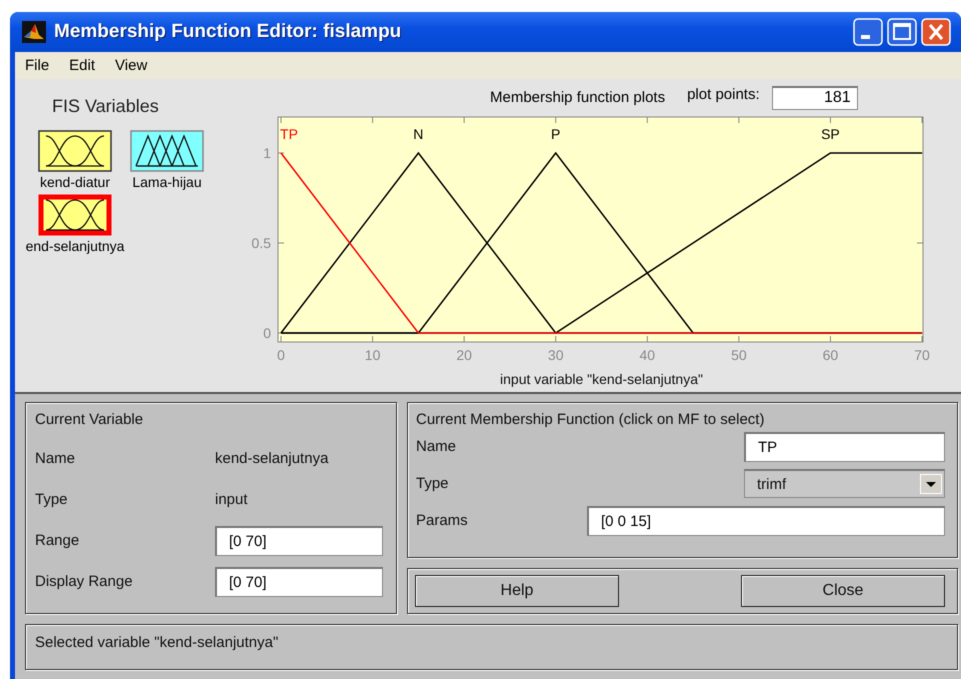 The image size is (961, 679). Describe the element at coordinates (272, 458) in the screenshot. I see `variable-name: kend-selanjutnya` at that location.